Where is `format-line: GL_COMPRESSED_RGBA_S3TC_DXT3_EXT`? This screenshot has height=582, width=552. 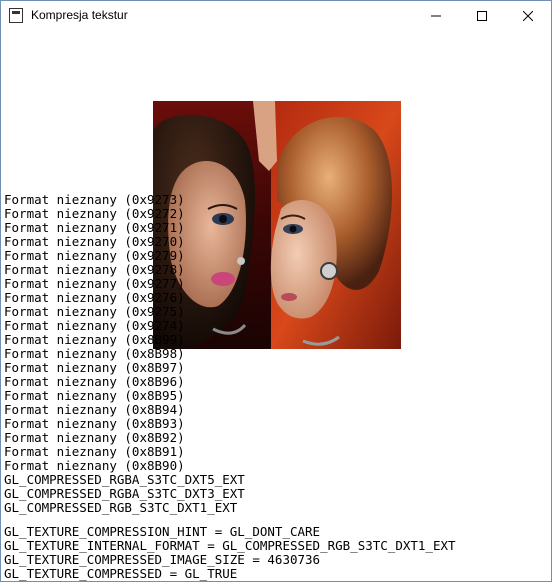
format-line: GL_COMPRESSED_RGBA_S3TC_DXT3_EXT is located at coordinates (124, 493).